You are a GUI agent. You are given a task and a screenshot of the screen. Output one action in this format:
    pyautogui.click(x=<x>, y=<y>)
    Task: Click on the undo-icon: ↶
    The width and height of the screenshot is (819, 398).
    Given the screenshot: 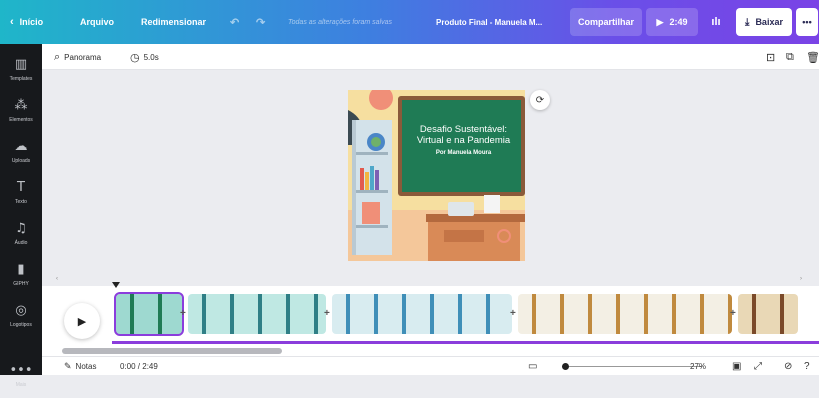 What is the action you would take?
    pyautogui.click(x=234, y=22)
    